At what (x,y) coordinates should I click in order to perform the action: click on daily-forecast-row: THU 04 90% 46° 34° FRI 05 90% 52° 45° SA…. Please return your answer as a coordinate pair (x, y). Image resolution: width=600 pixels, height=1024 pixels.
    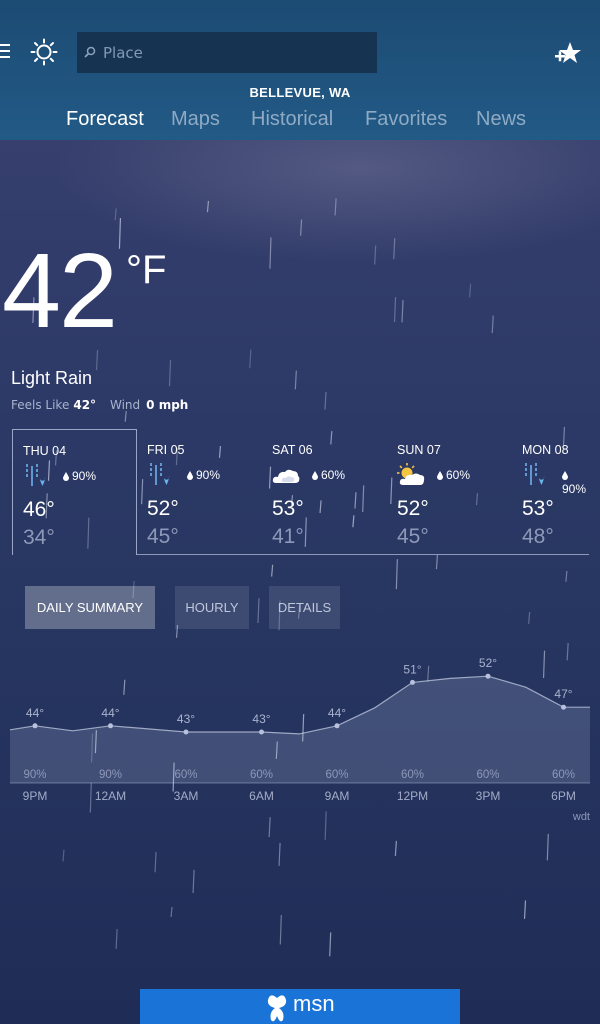
    Looking at the image, I should click on (300, 492).